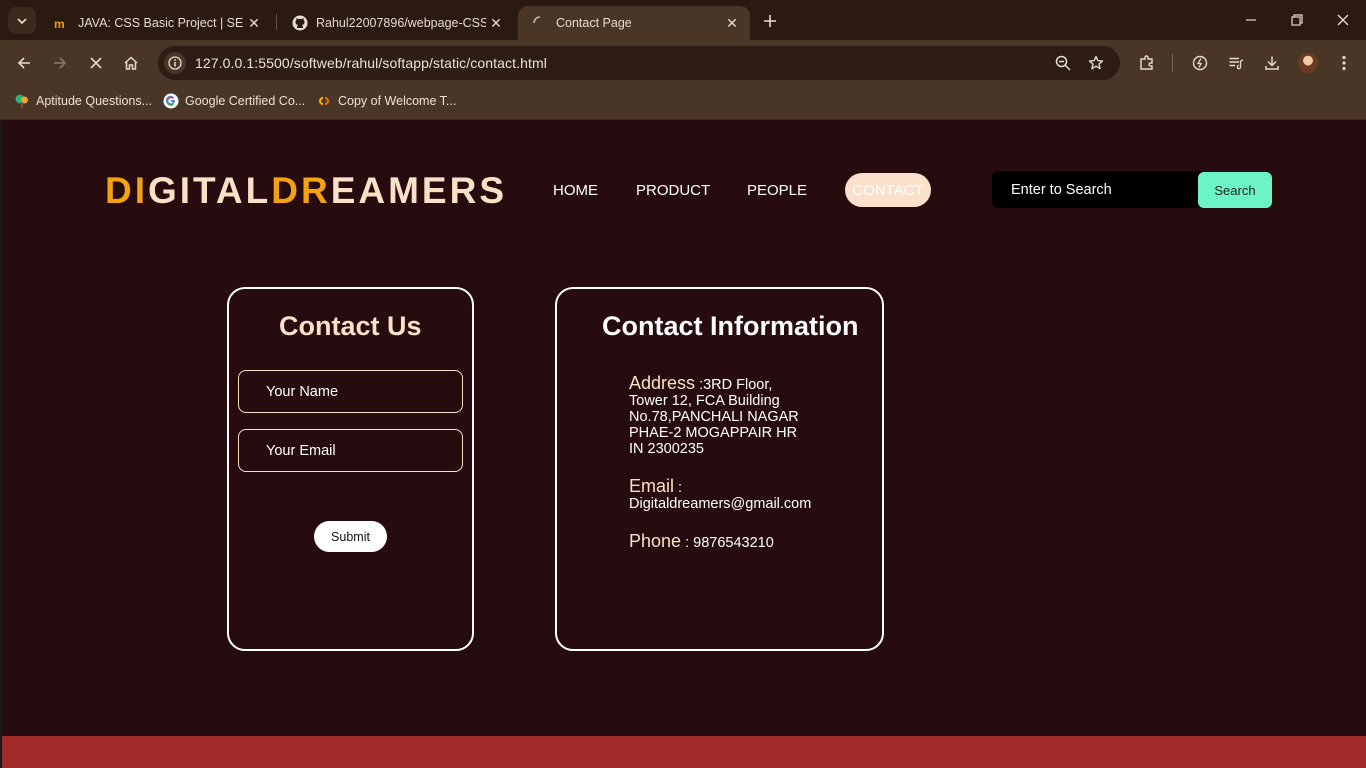 The width and height of the screenshot is (1366, 768). I want to click on bookmark-star-button, so click(1096, 63).